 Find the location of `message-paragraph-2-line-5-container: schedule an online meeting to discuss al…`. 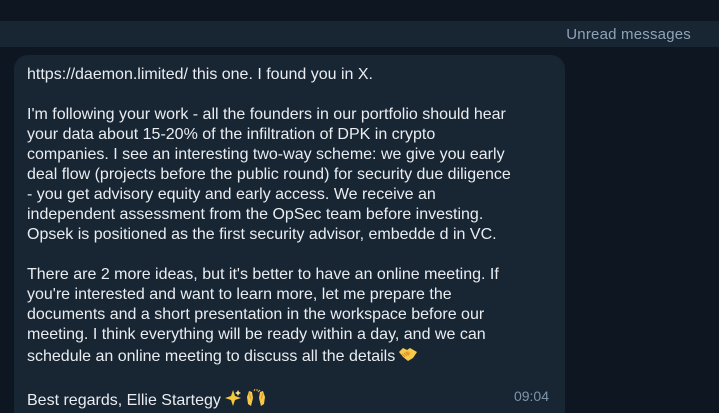

message-paragraph-2-line-5-container: schedule an online meeting to discuss al… is located at coordinates (289, 357).